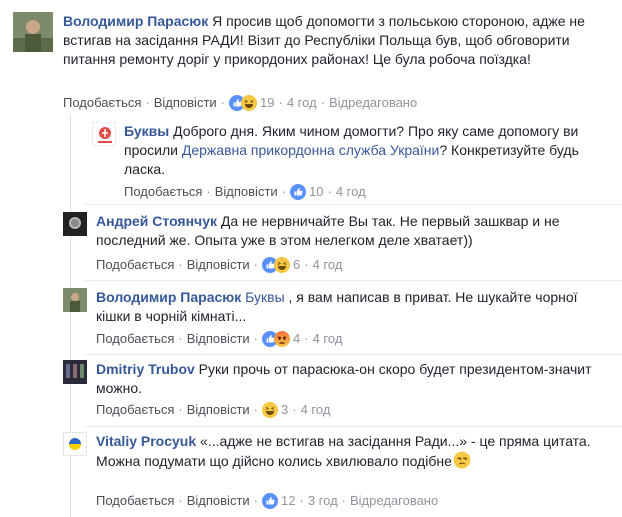 The image size is (622, 517). I want to click on comment-actions: Подобається · Відповісти · 10 · 4 год, so click(245, 192).